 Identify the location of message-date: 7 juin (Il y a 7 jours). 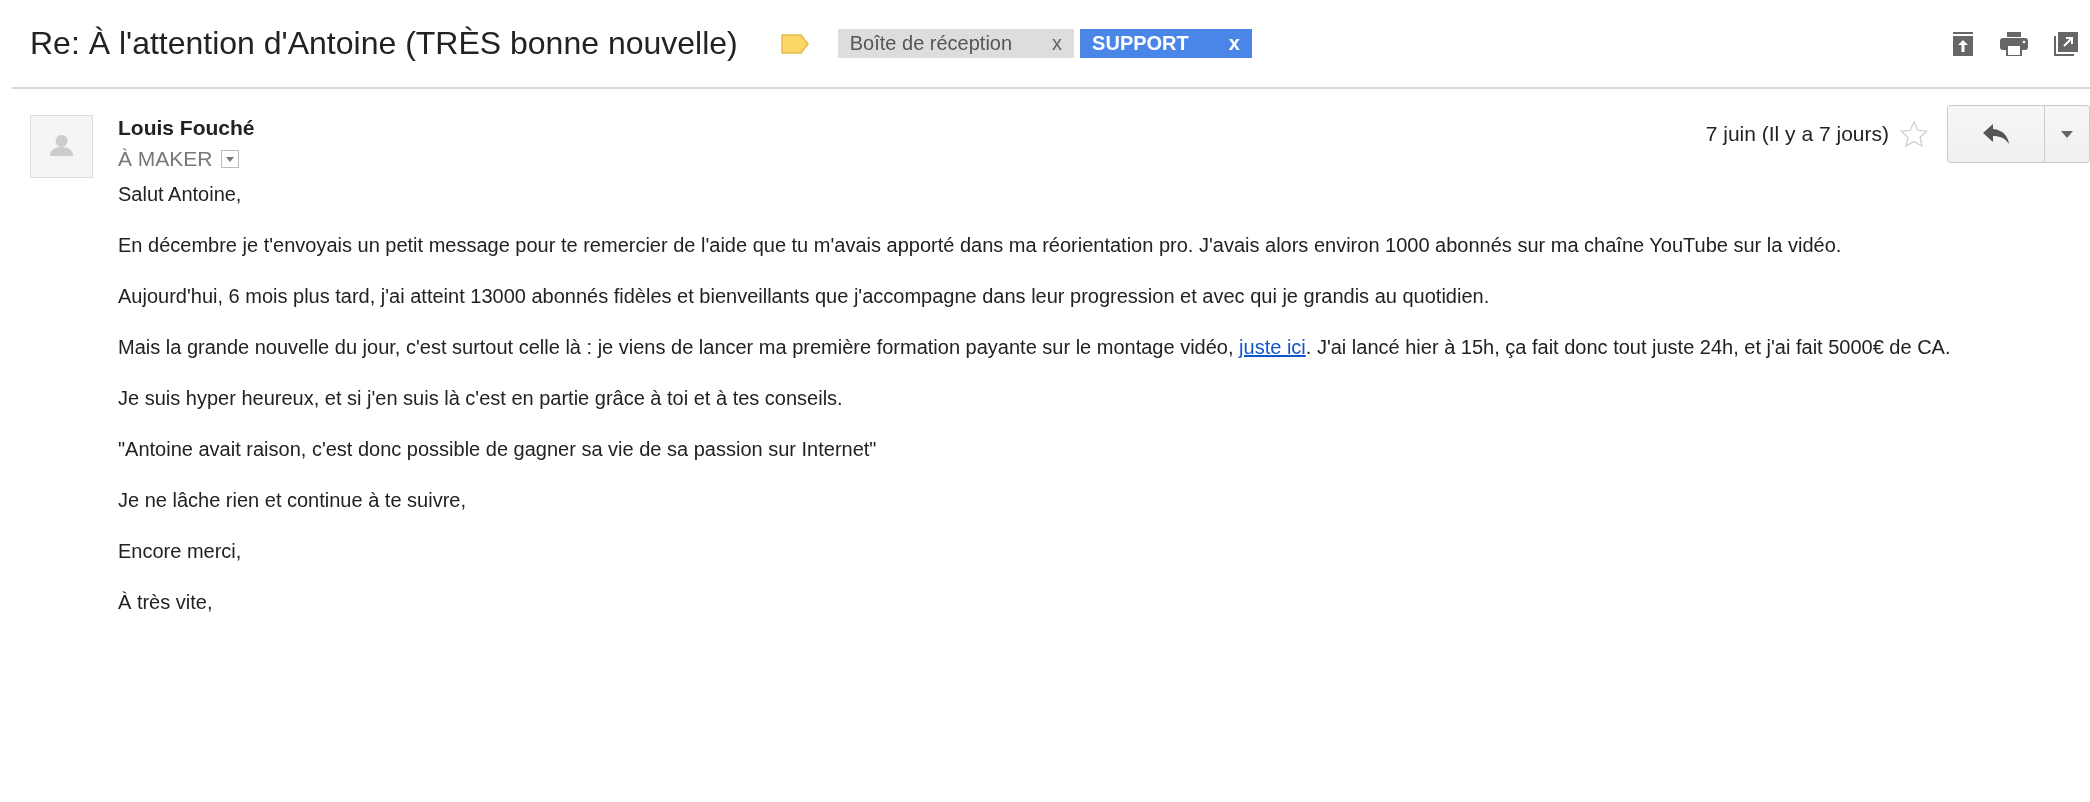
(1797, 134).